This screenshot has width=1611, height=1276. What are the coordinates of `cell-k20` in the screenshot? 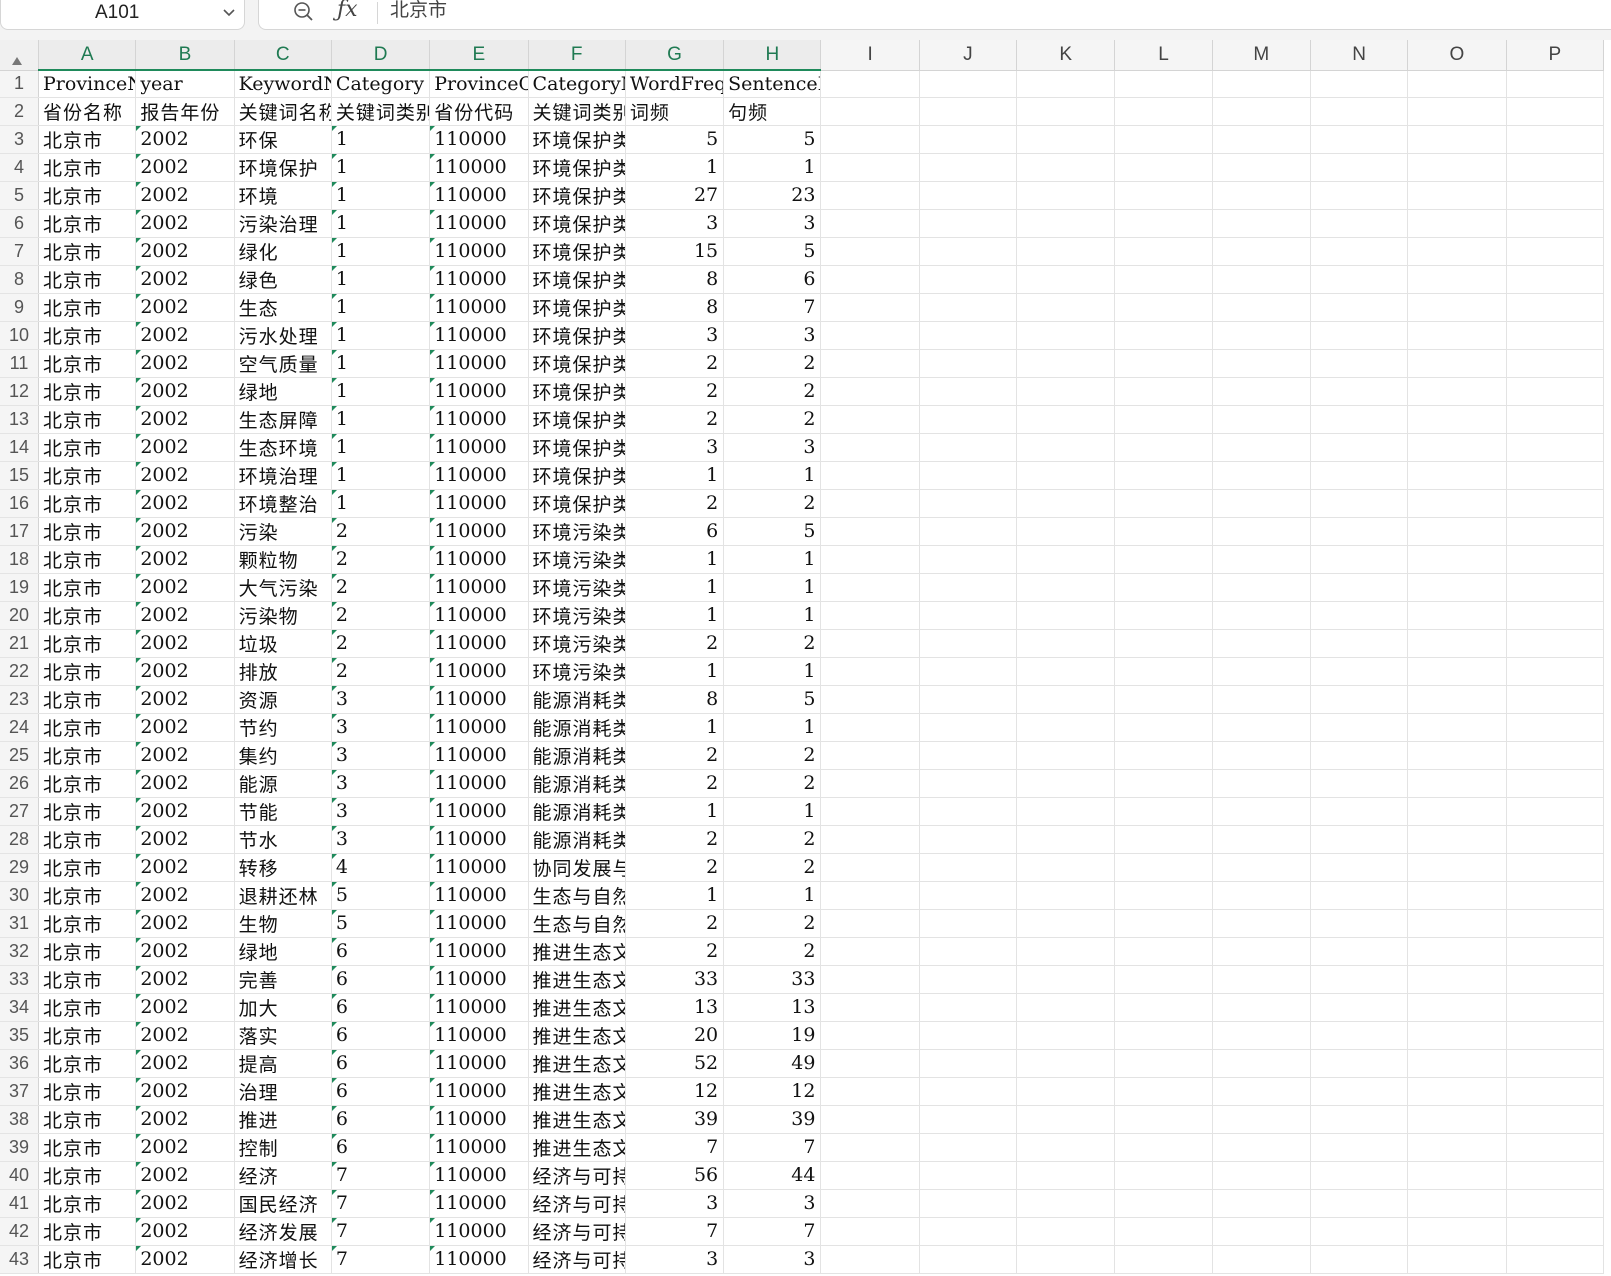 It's located at (1066, 615).